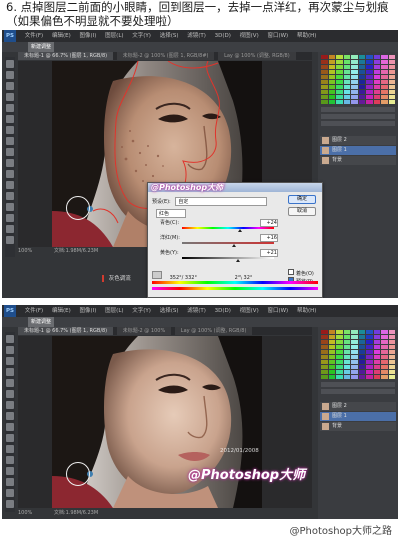 The image size is (400, 539). What do you see at coordinates (358, 416) in the screenshot?
I see `layer-row-selected: 图层 1` at bounding box center [358, 416].